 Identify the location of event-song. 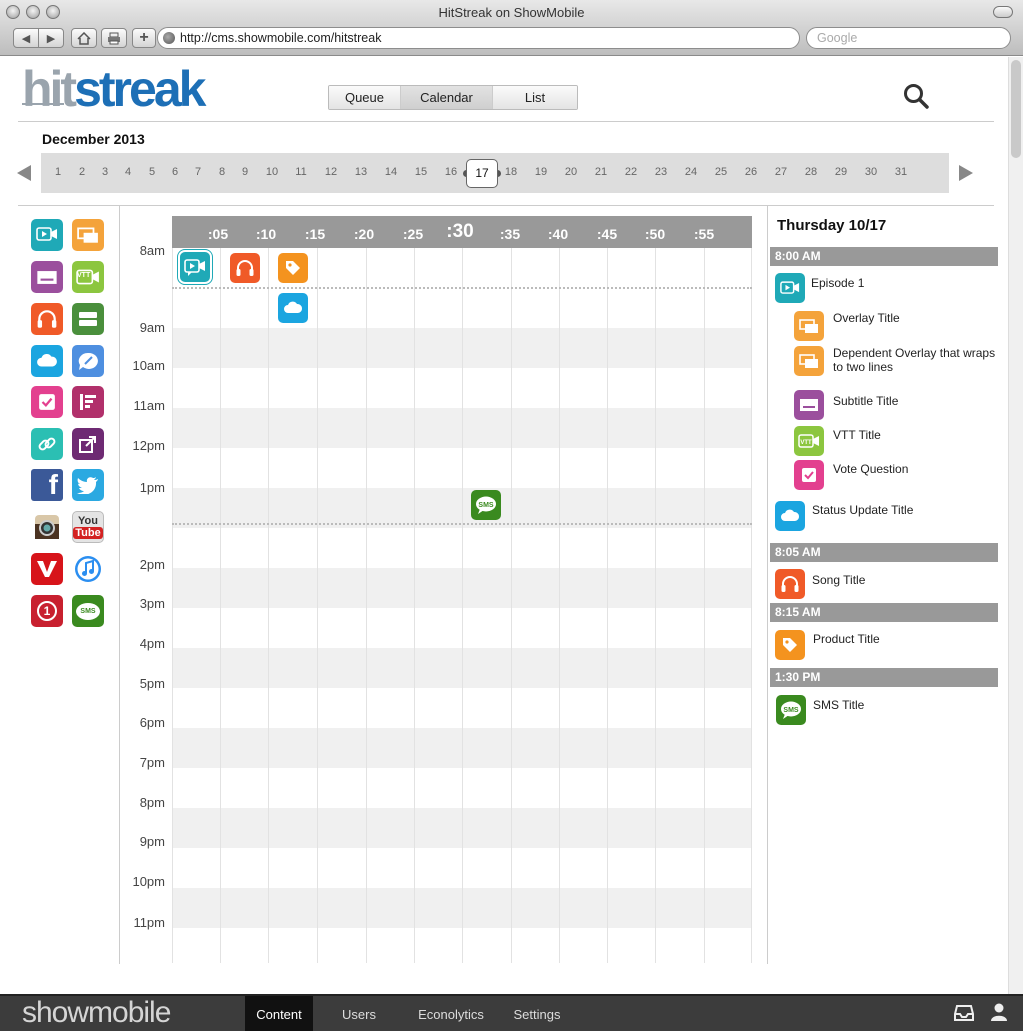
(245, 268).